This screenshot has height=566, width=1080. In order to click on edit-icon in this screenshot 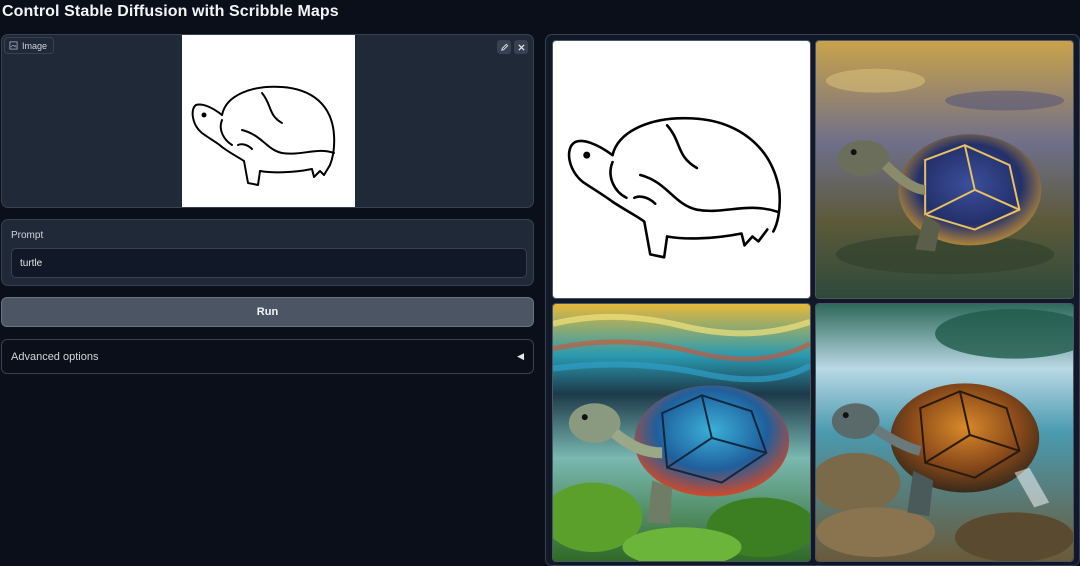, I will do `click(504, 47)`.